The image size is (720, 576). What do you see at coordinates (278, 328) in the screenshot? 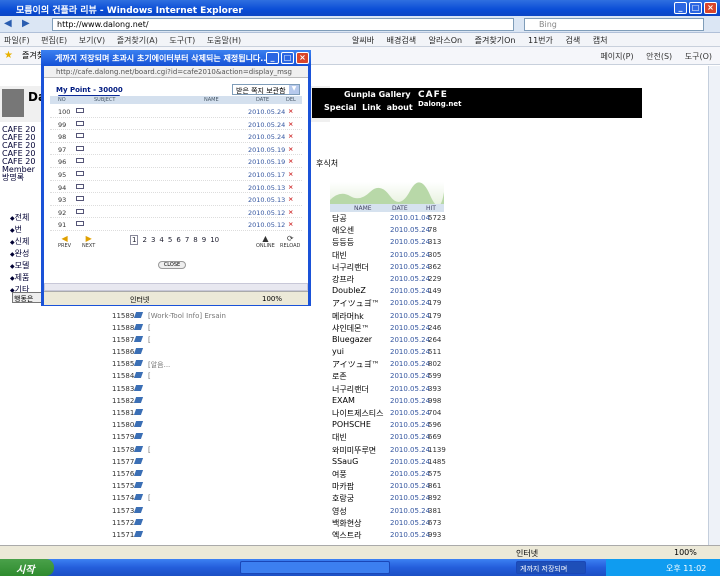
I see `table-row: 11588 [샤인데몬™ 2010.05.24 246` at bounding box center [278, 328].